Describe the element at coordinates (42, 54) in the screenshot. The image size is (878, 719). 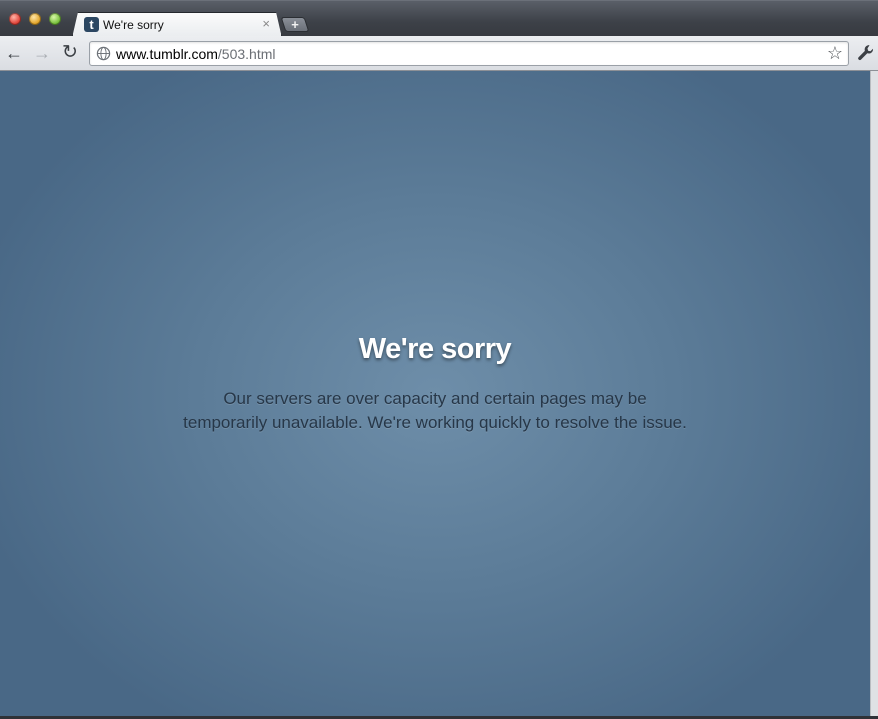
I see `forward-button: →` at that location.